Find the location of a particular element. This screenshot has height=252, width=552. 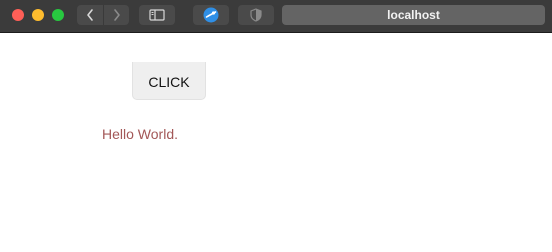

privacy-report-button is located at coordinates (256, 15).